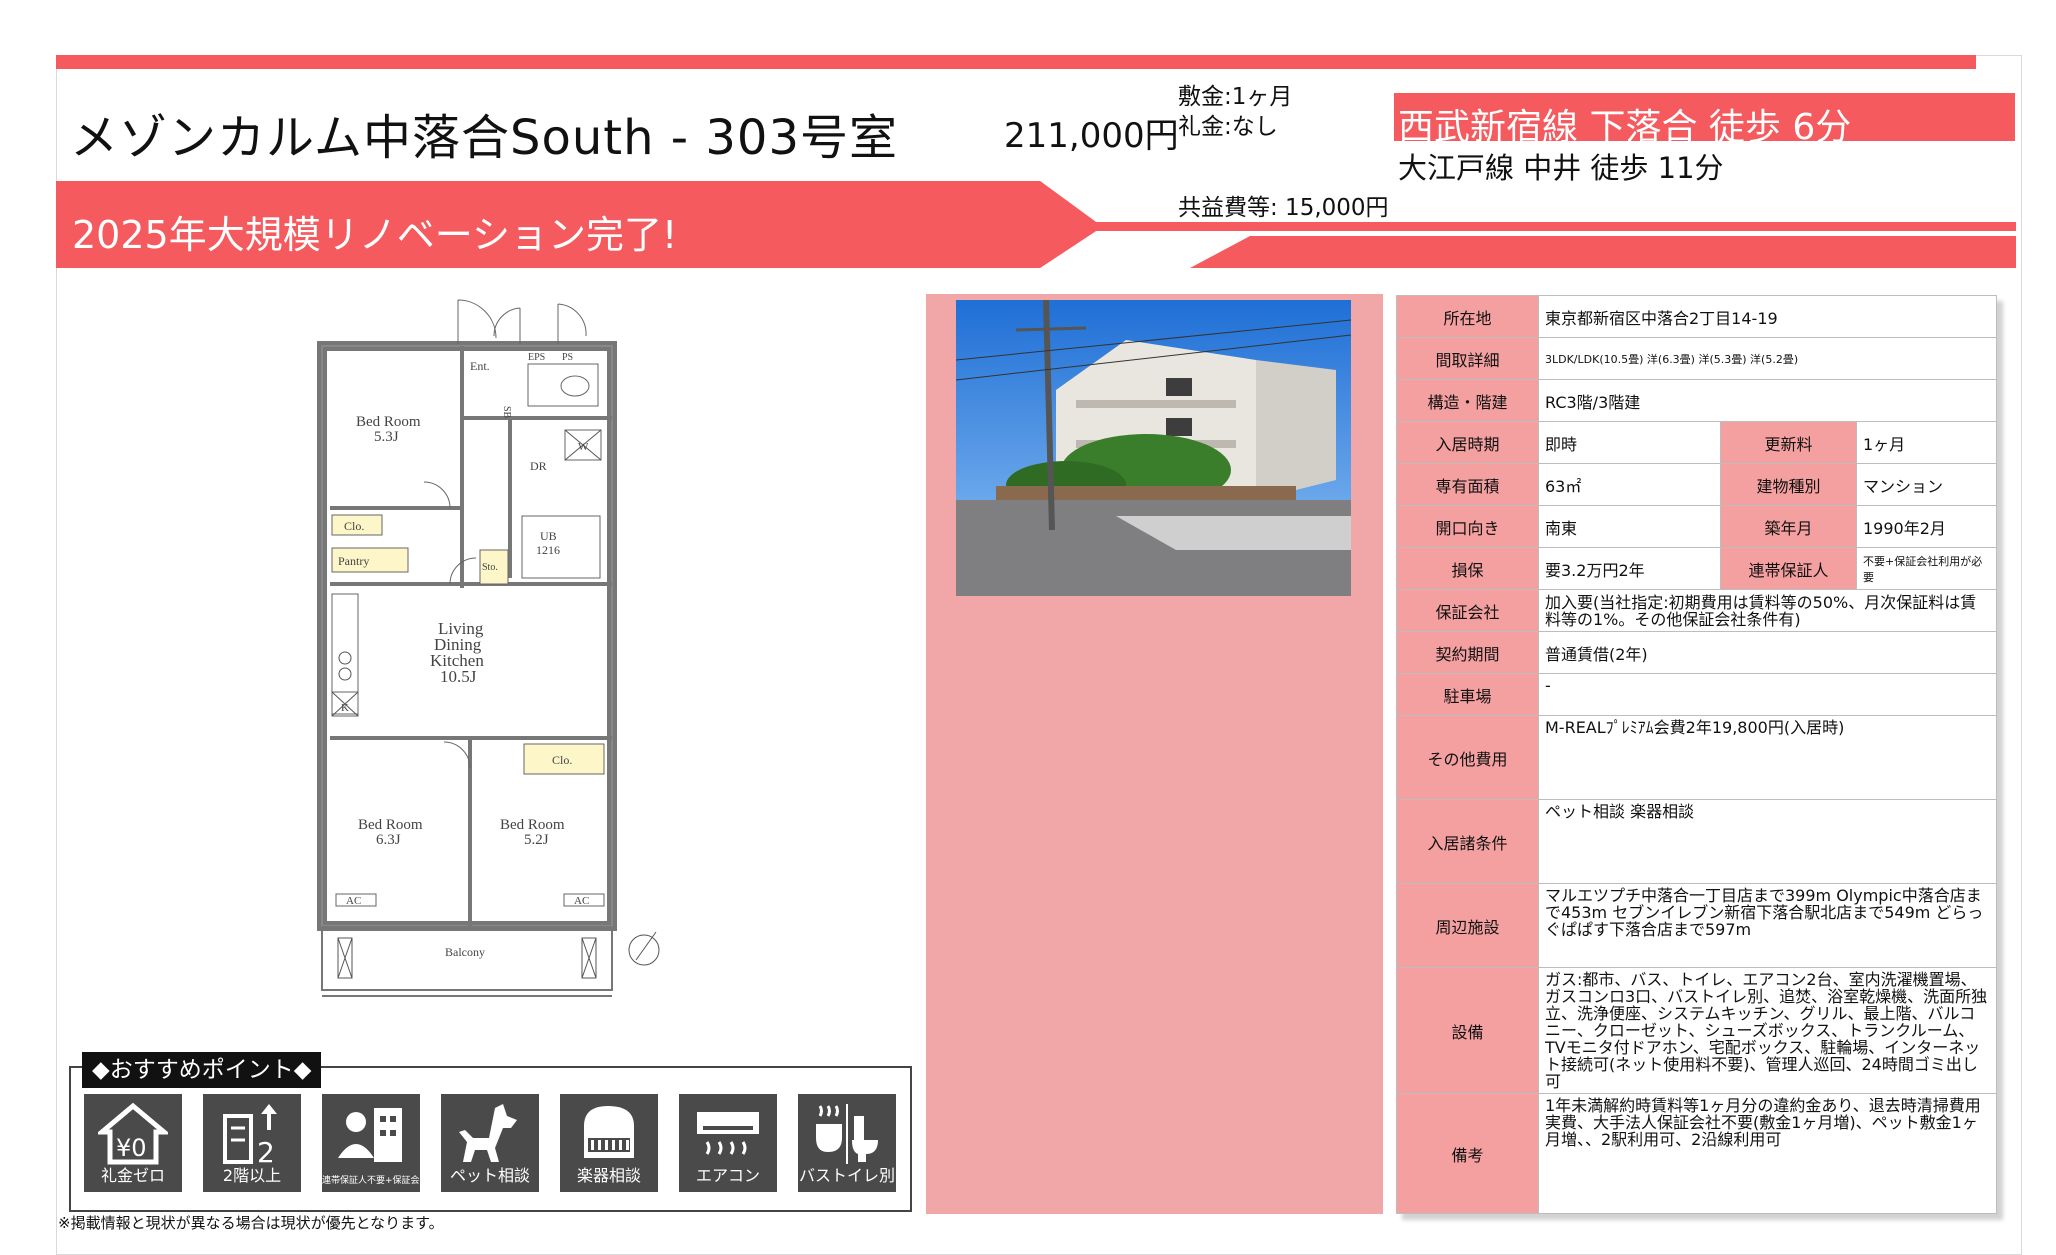 This screenshot has width=2056, height=1255. I want to click on fp-eps: EPS, so click(536, 357).